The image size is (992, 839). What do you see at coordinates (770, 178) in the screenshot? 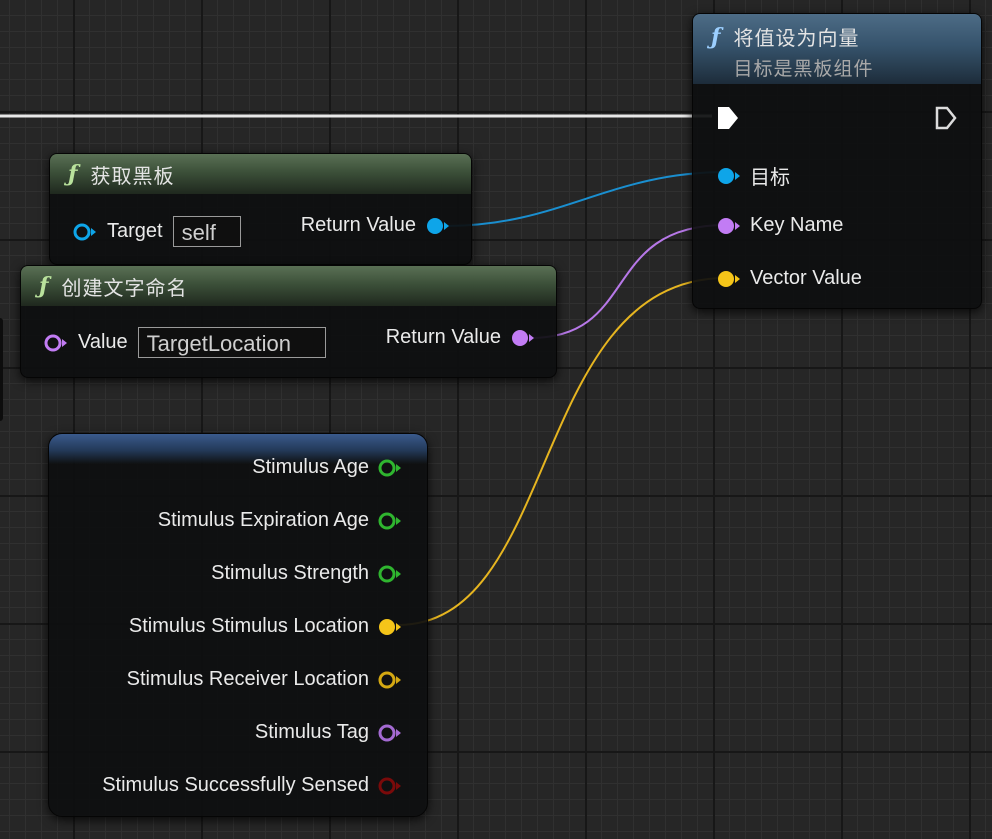
I see `target-label: 目标` at bounding box center [770, 178].